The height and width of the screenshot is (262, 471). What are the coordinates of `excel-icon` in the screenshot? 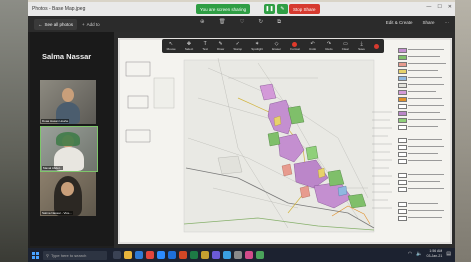 It's located at (194, 255).